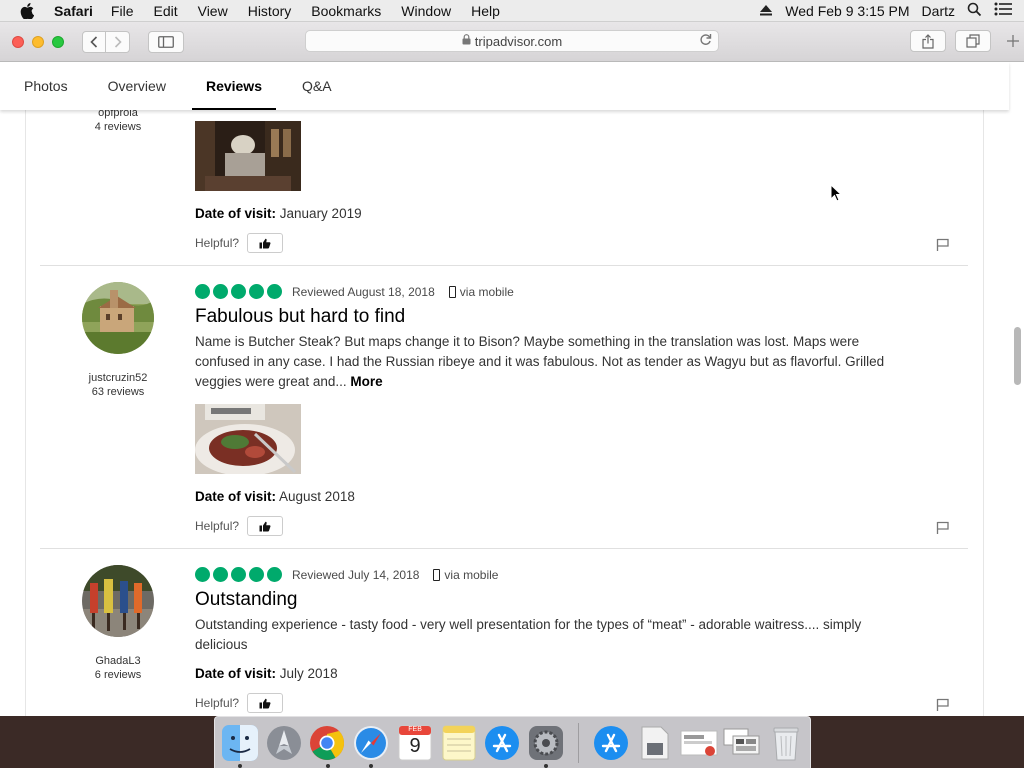 This screenshot has width=1024, height=768. Describe the element at coordinates (137, 86) in the screenshot. I see `tab-overview: Overview` at that location.